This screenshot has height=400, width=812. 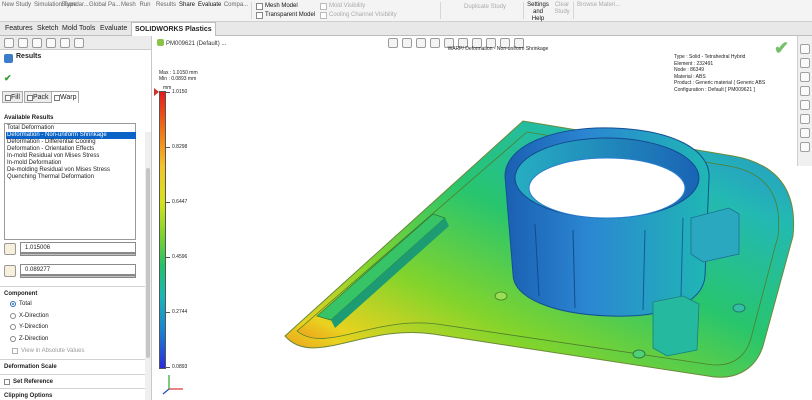 What do you see at coordinates (55, 5) in the screenshot?
I see `simulation-type-button: Simulation Type` at bounding box center [55, 5].